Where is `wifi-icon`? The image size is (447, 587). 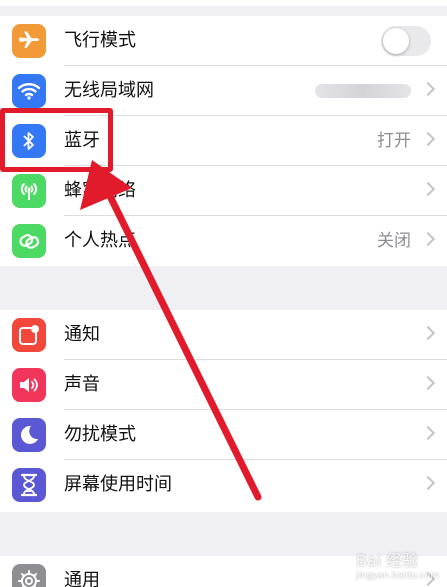
wifi-icon is located at coordinates (29, 91).